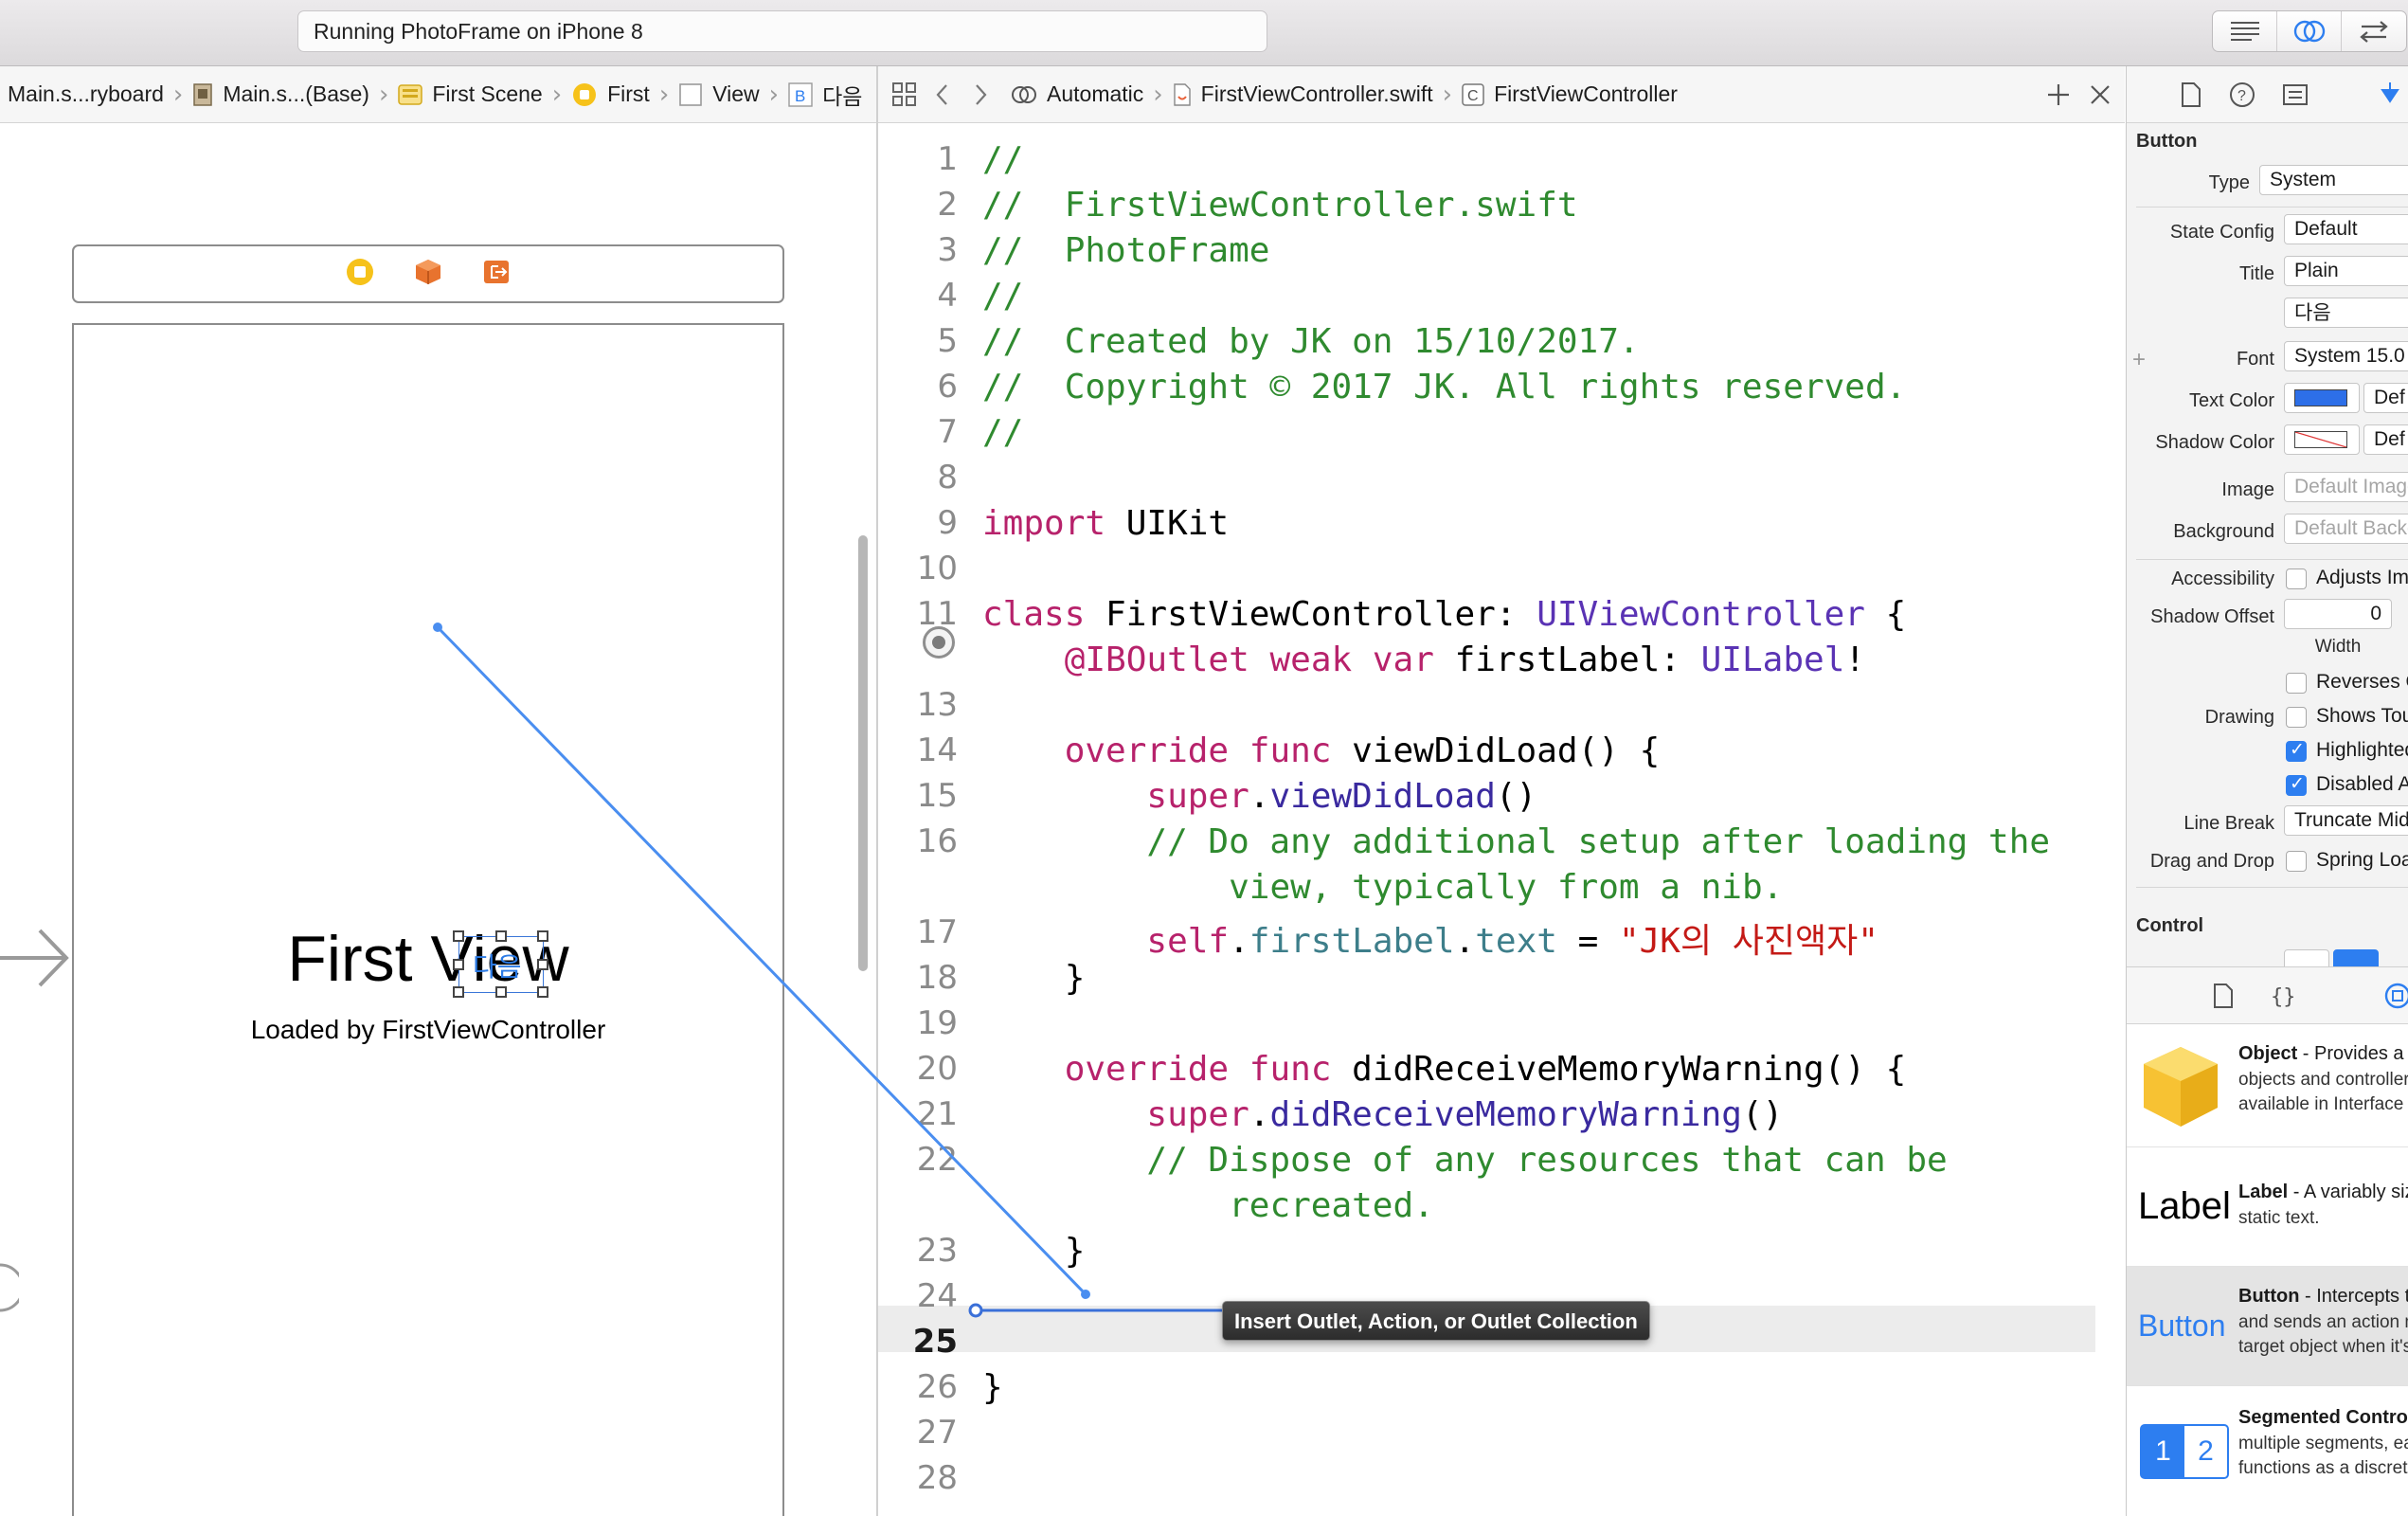 This screenshot has height=1516, width=2408. What do you see at coordinates (2100, 95) in the screenshot?
I see `close-editor-icon` at bounding box center [2100, 95].